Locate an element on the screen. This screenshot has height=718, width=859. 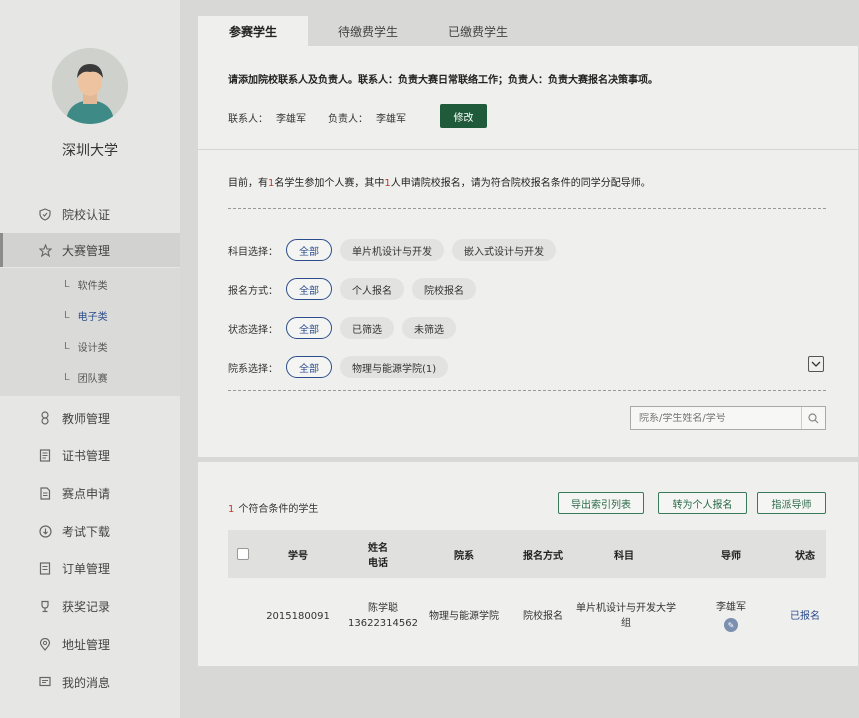
school-name: 深圳大学 is located at coordinates (90, 151).